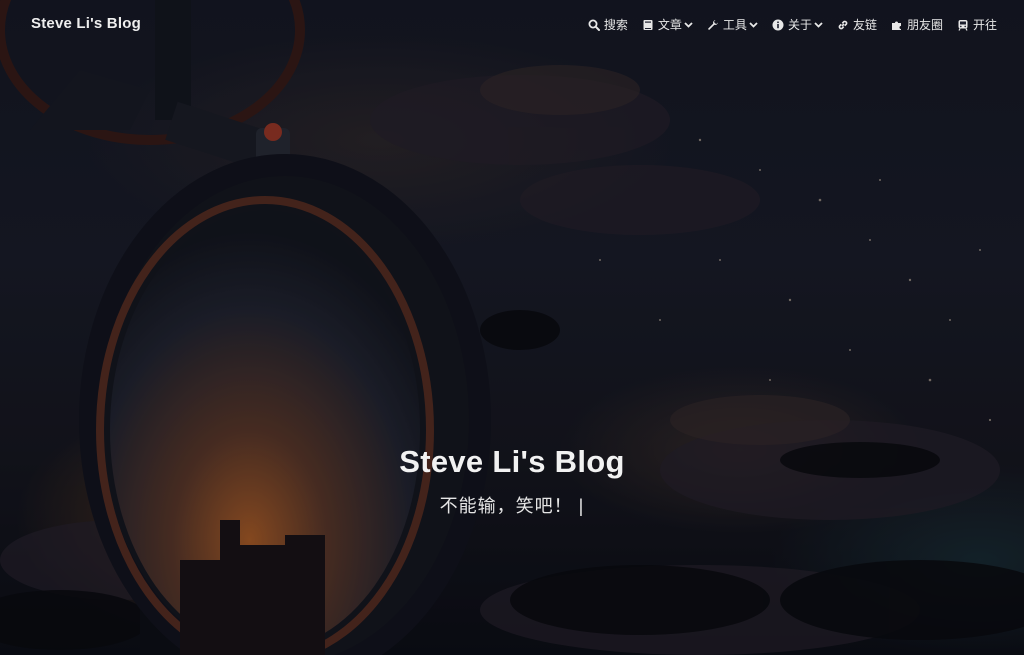 This screenshot has height=655, width=1024. I want to click on nav-item-search: 搜索, so click(608, 24).